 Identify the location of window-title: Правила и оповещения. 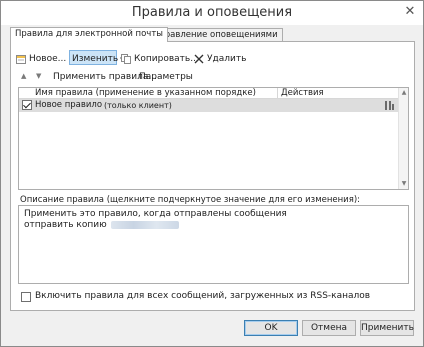
(212, 12).